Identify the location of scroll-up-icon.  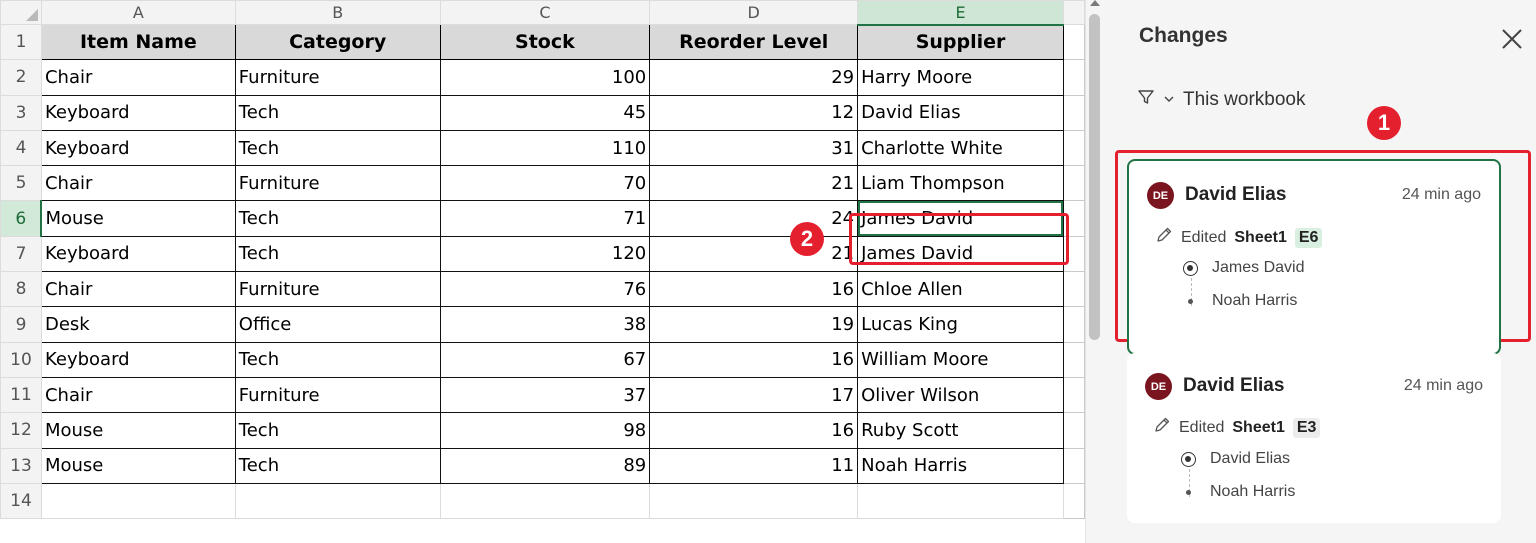
(1095, 3).